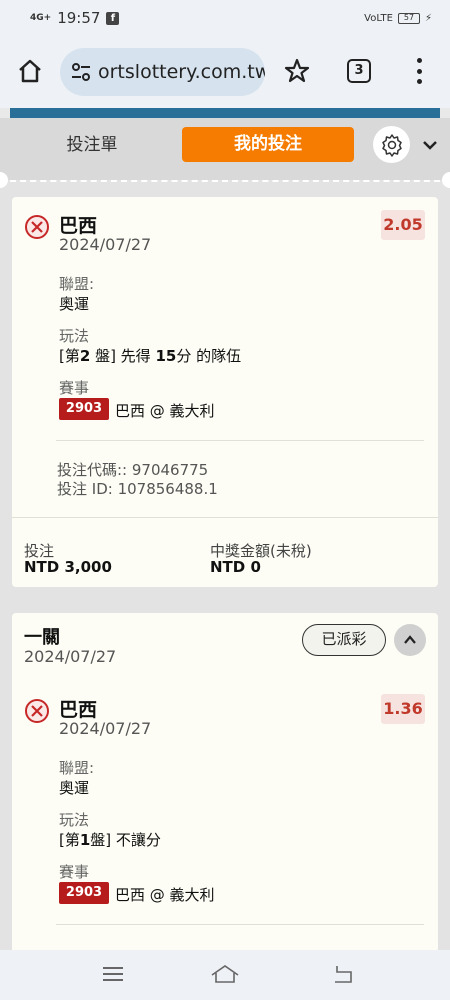 Image resolution: width=450 pixels, height=1000 pixels. What do you see at coordinates (113, 974) in the screenshot?
I see `recent-apps-icon` at bounding box center [113, 974].